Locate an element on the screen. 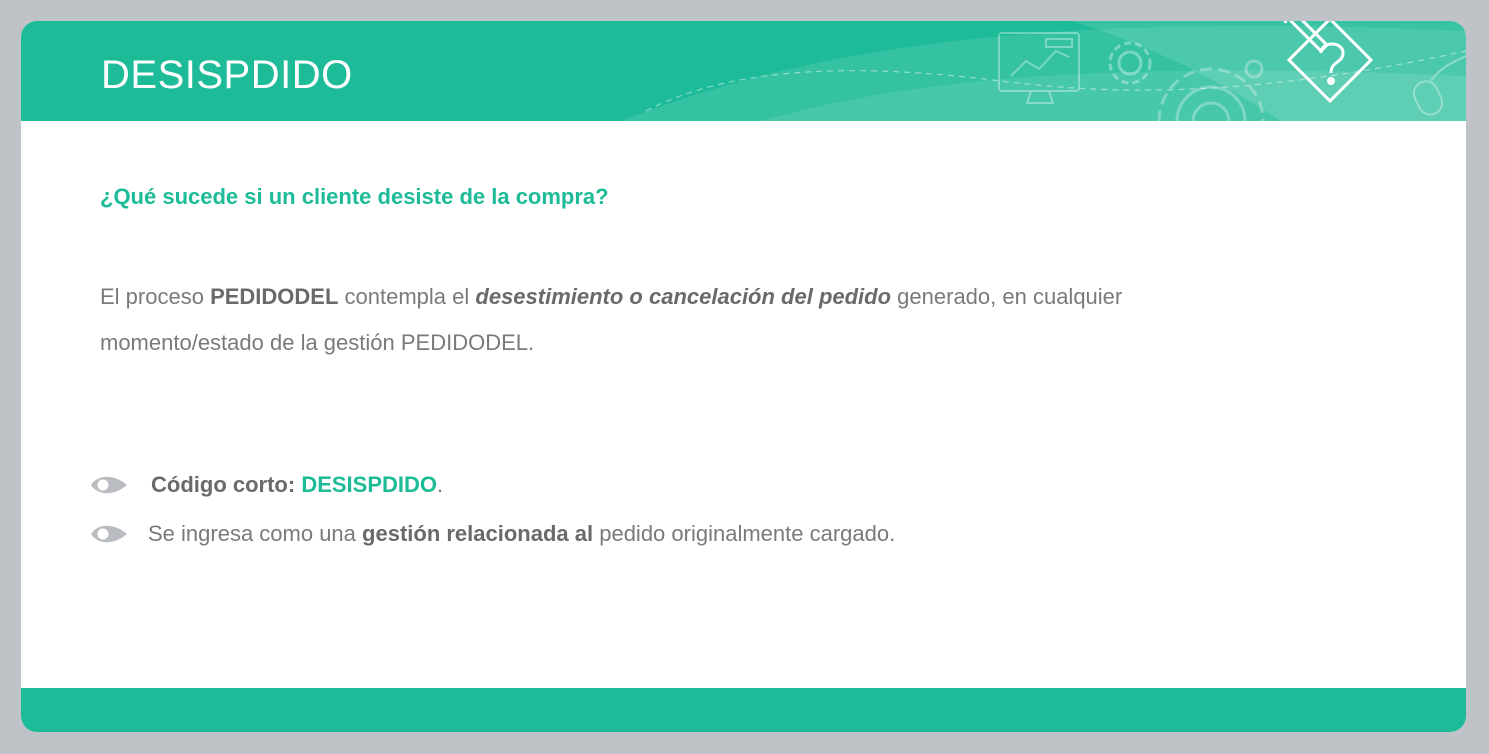 The image size is (1489, 754). bullet-item-short-code: Código corto: DESISPDIDO. is located at coordinates (266, 485).